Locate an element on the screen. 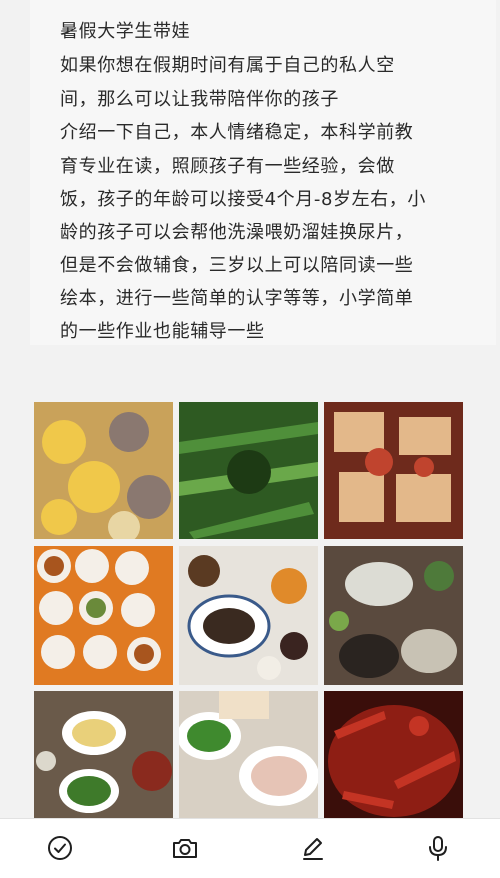 The height and width of the screenshot is (878, 500). note-line: 但是不会做辅食，三岁以上可以陪同读一些 is located at coordinates (237, 265).